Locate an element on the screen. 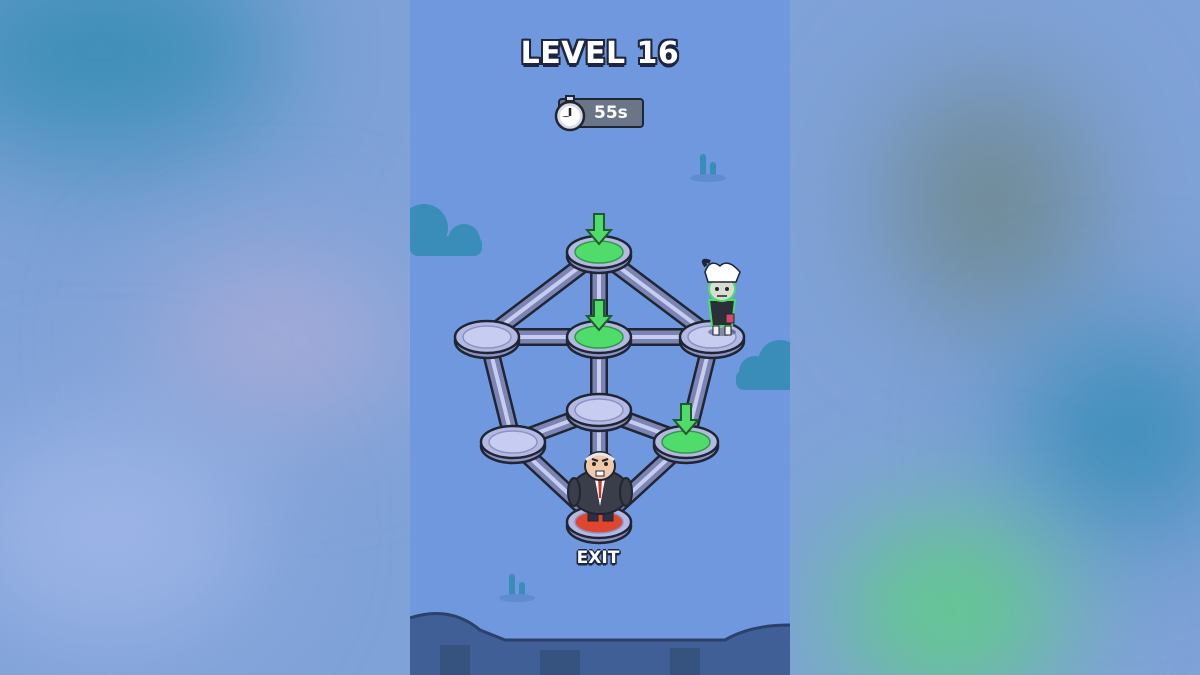  exit-label: EXIT is located at coordinates (598, 558).